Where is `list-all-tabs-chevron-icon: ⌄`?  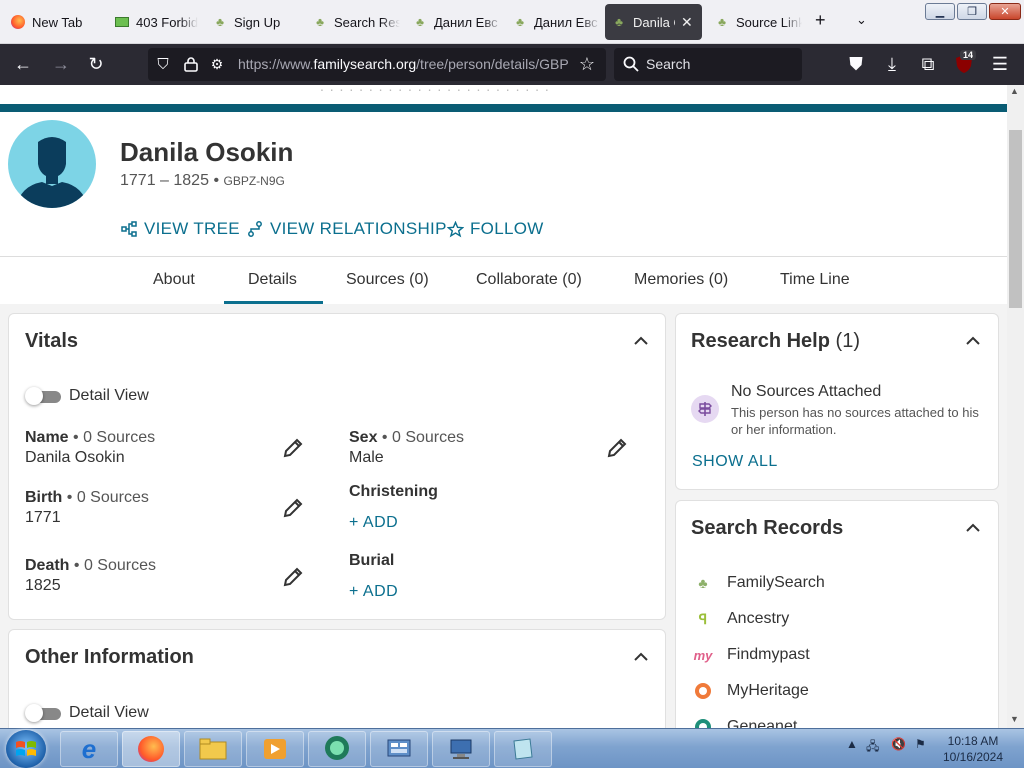
list-all-tabs-chevron-icon: ⌄ is located at coordinates (861, 20).